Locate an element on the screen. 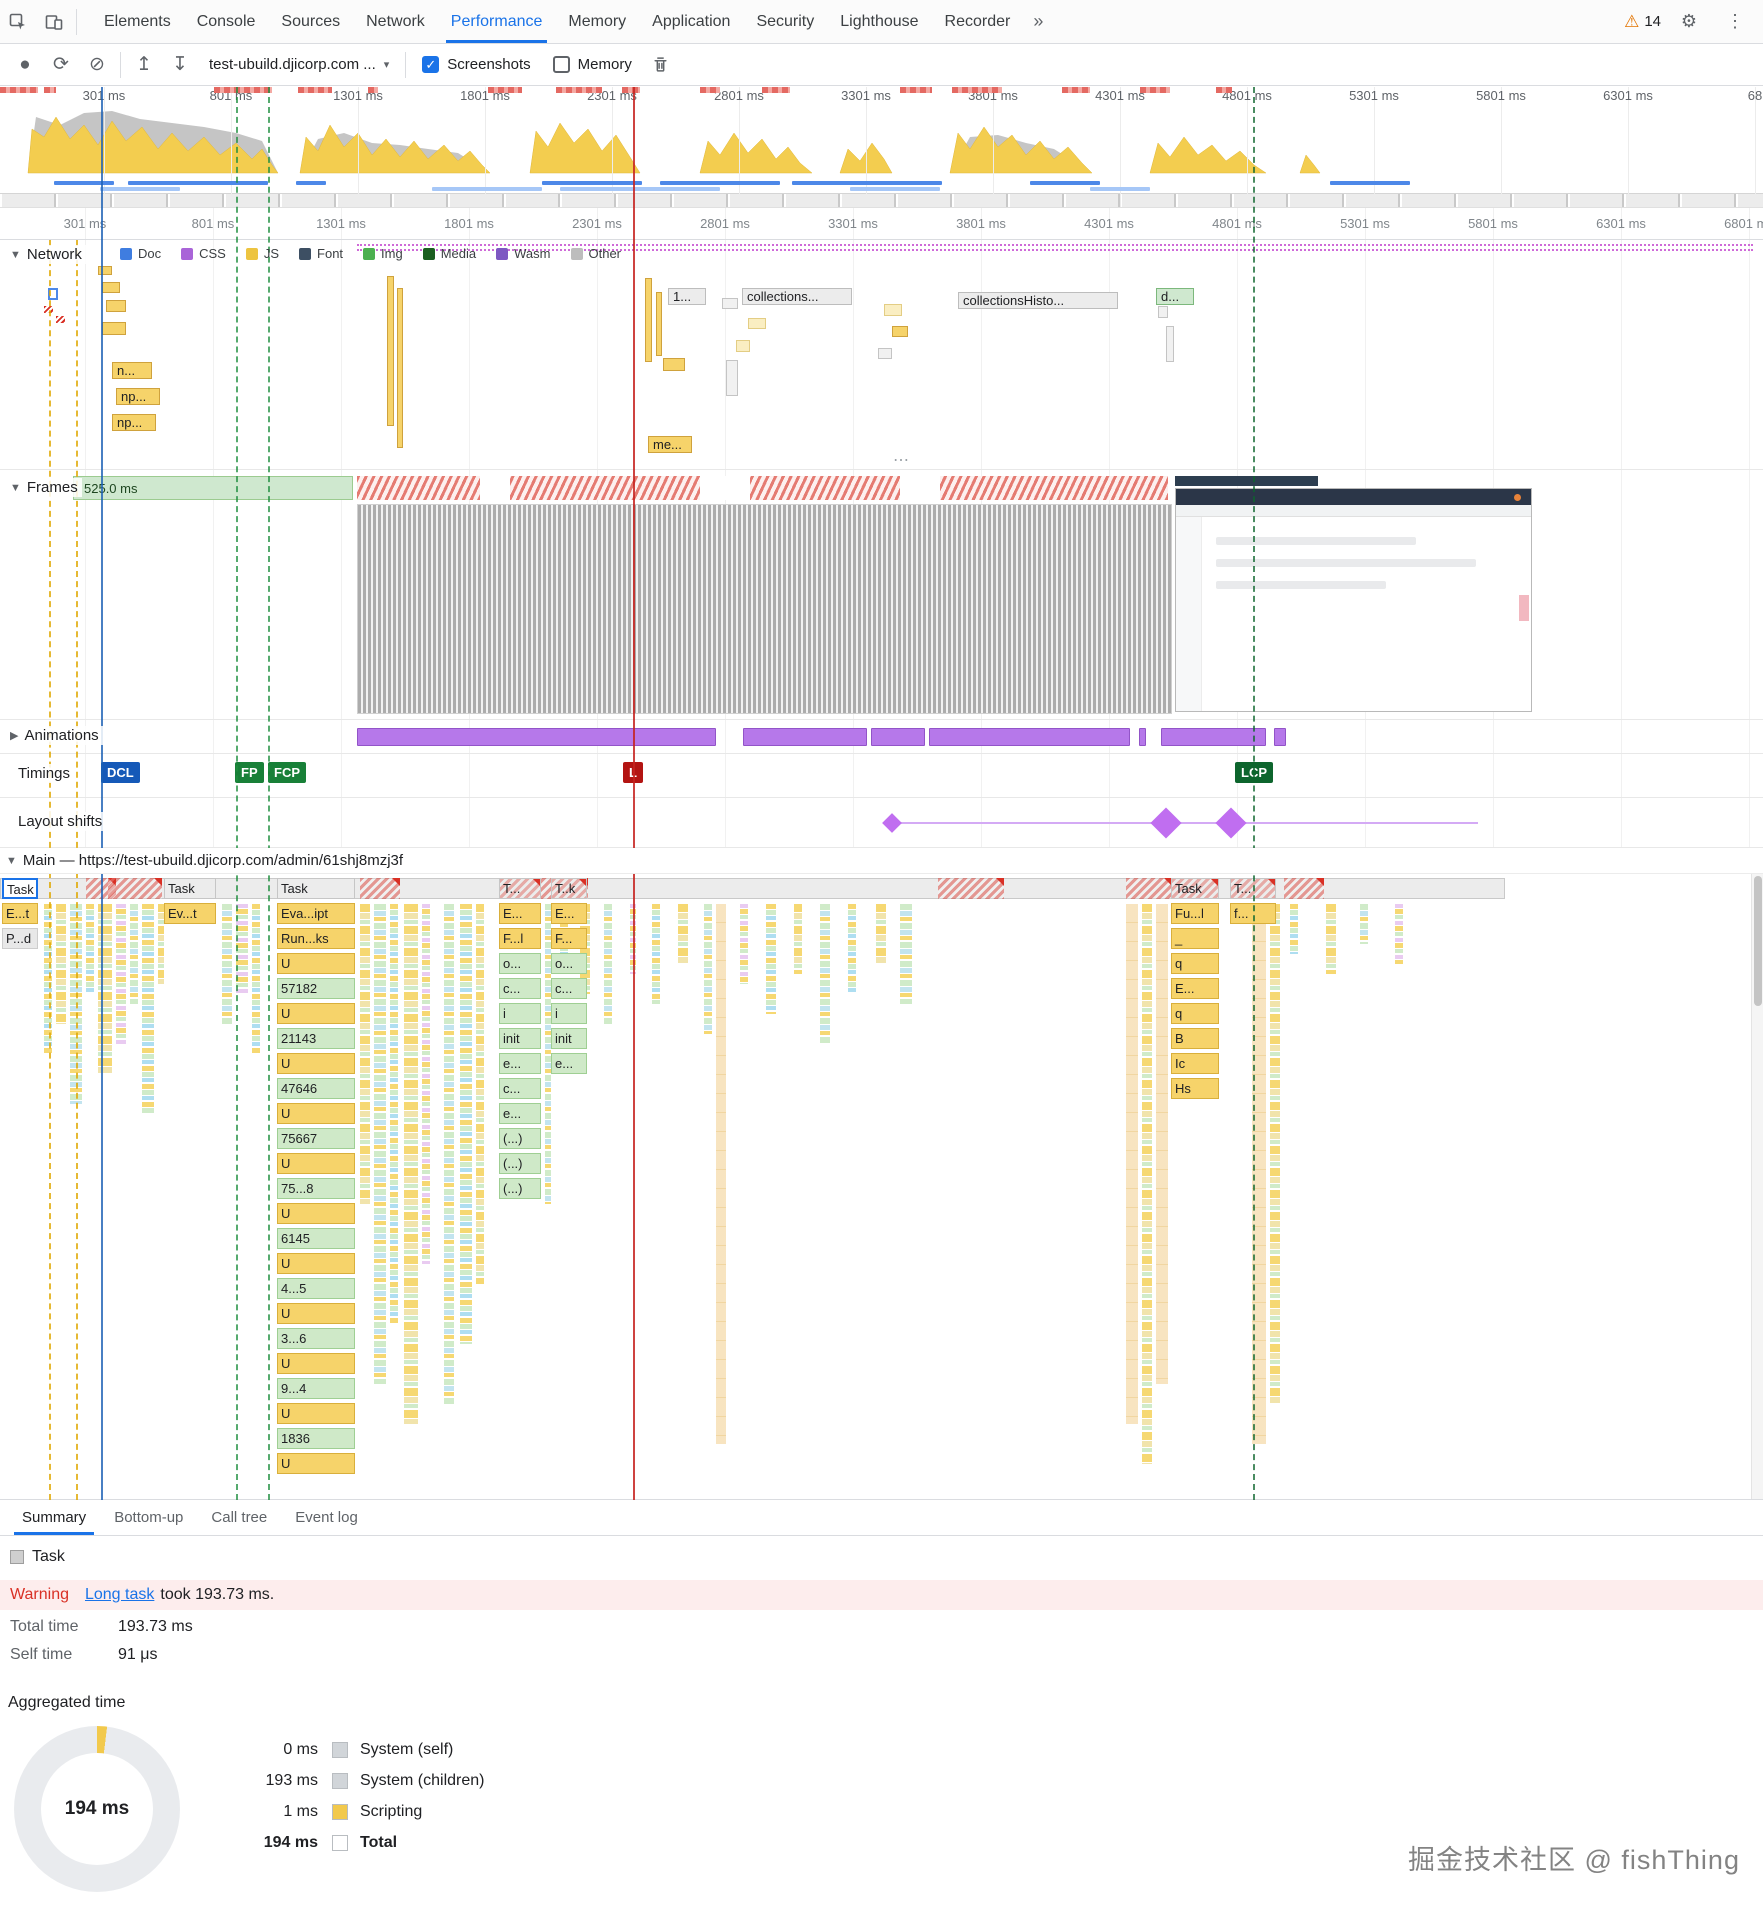 This screenshot has height=1910, width=1763. flame-entry: Hs is located at coordinates (1195, 1088).